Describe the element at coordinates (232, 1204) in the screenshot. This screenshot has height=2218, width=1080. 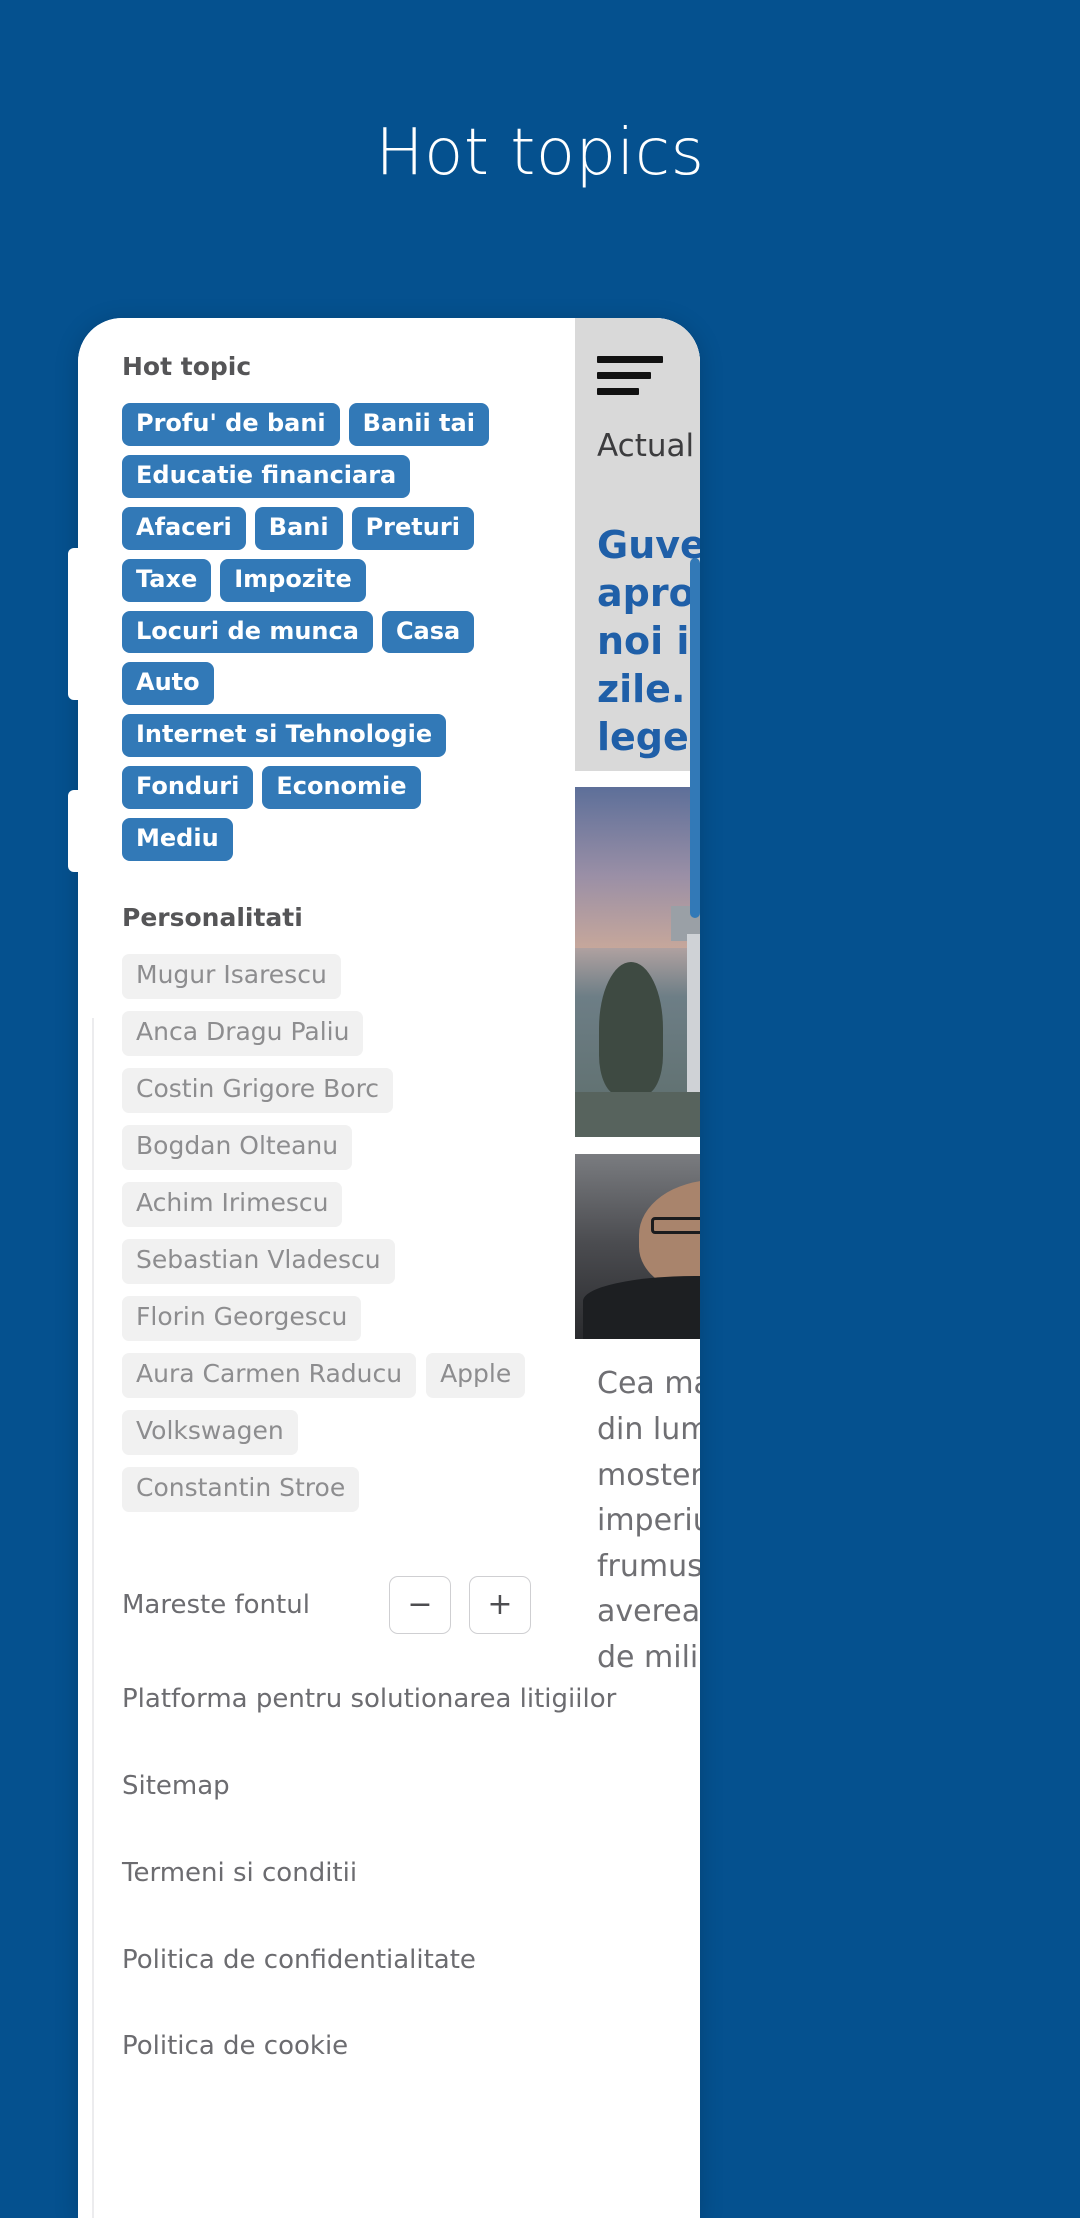
I see `personalitate-chip: Achim Irimescu` at that location.